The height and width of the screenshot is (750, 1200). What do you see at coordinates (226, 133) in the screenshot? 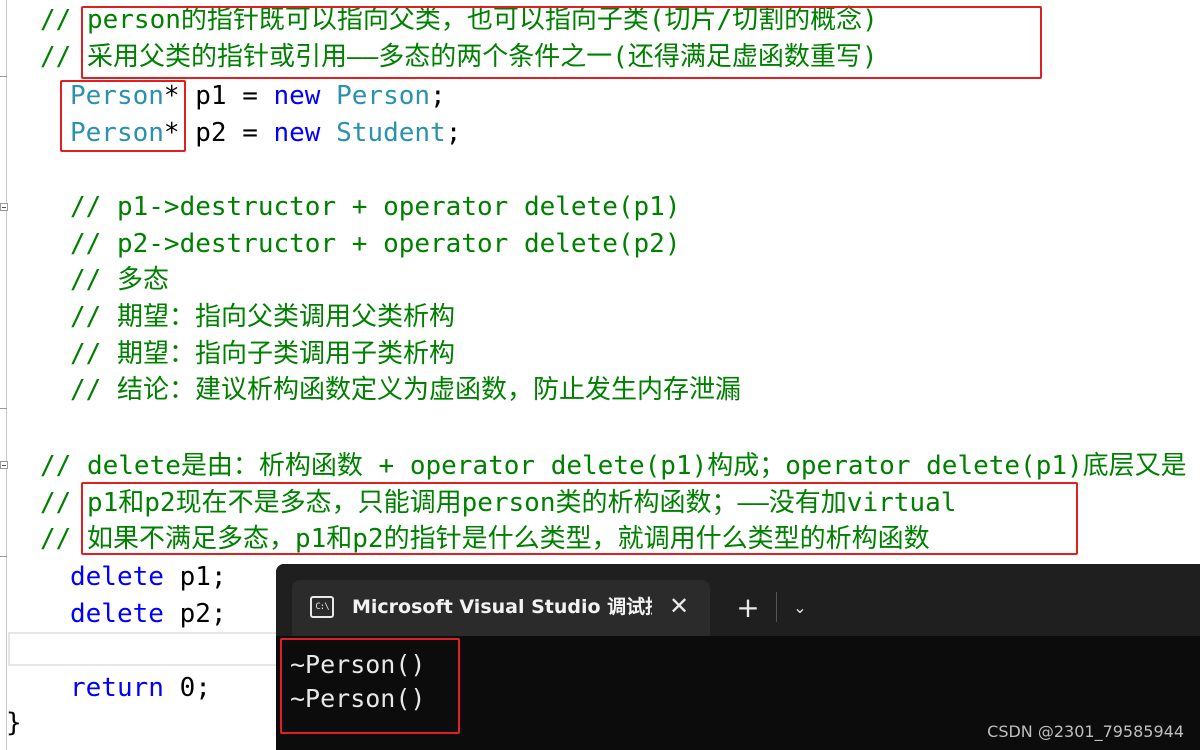
I see `code-text: p2 =` at bounding box center [226, 133].